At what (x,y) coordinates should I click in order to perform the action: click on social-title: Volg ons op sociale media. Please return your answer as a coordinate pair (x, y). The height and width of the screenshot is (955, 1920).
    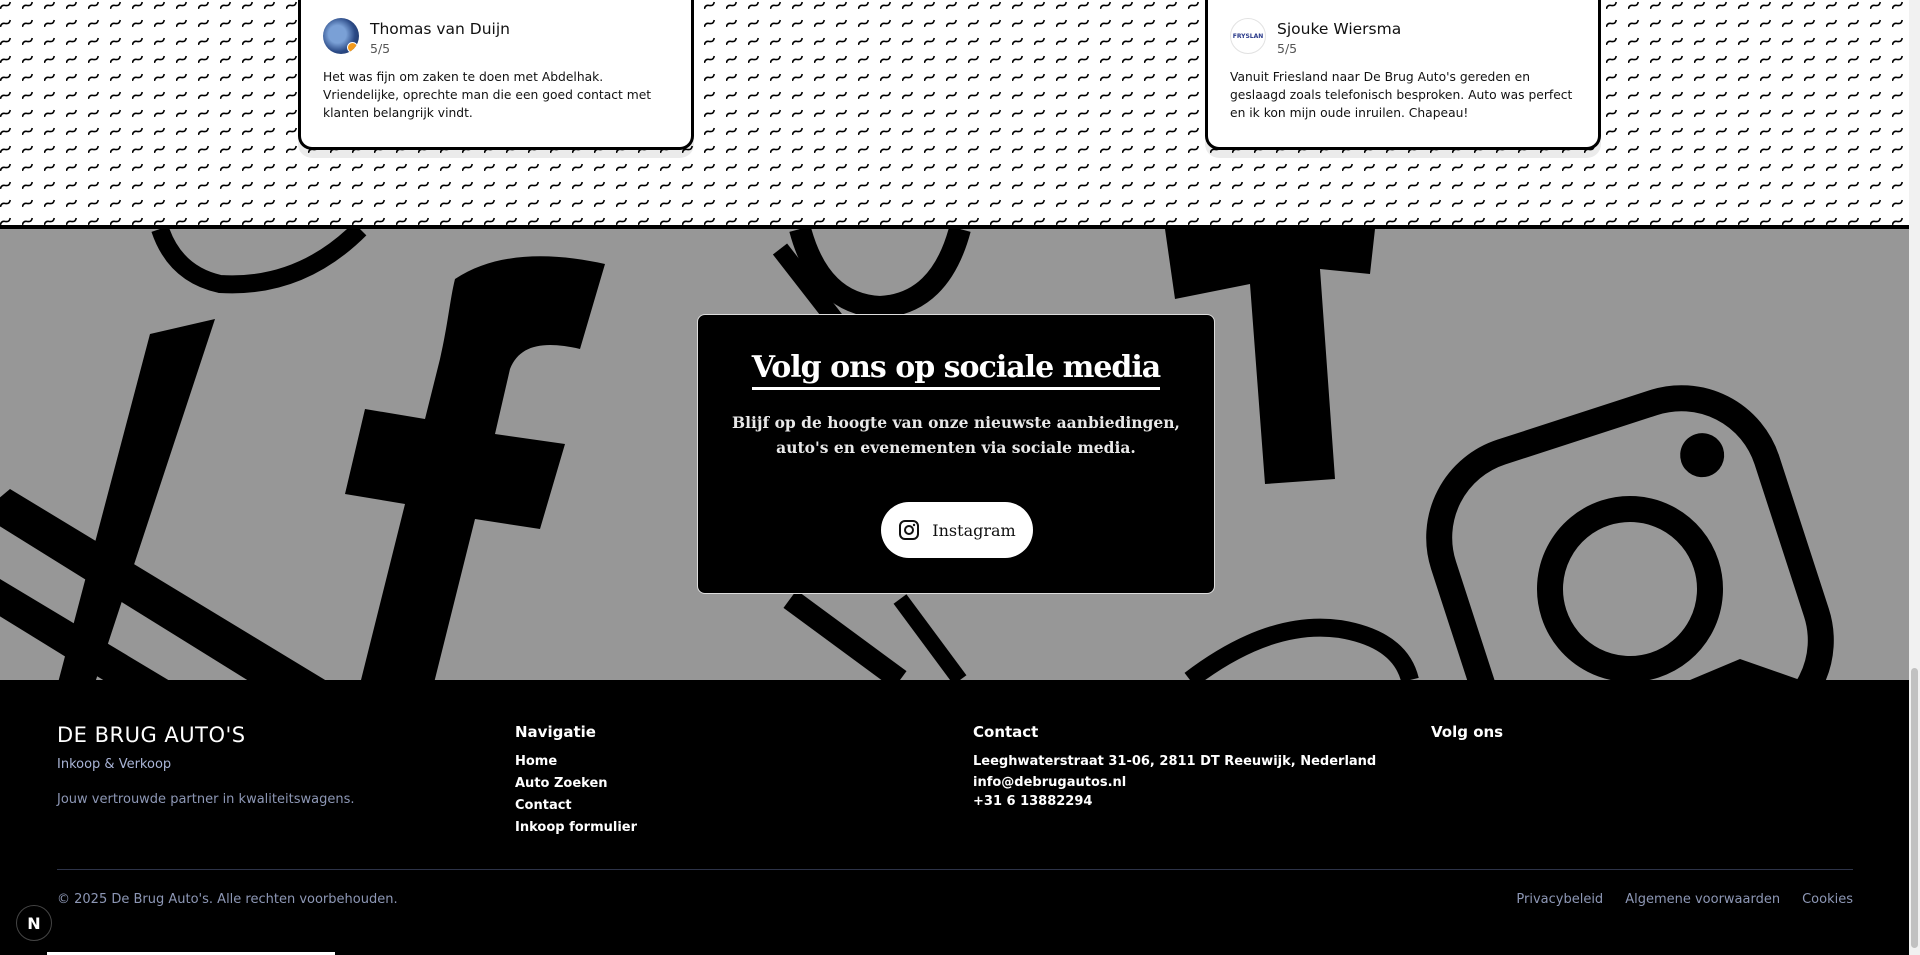
    Looking at the image, I should click on (956, 369).